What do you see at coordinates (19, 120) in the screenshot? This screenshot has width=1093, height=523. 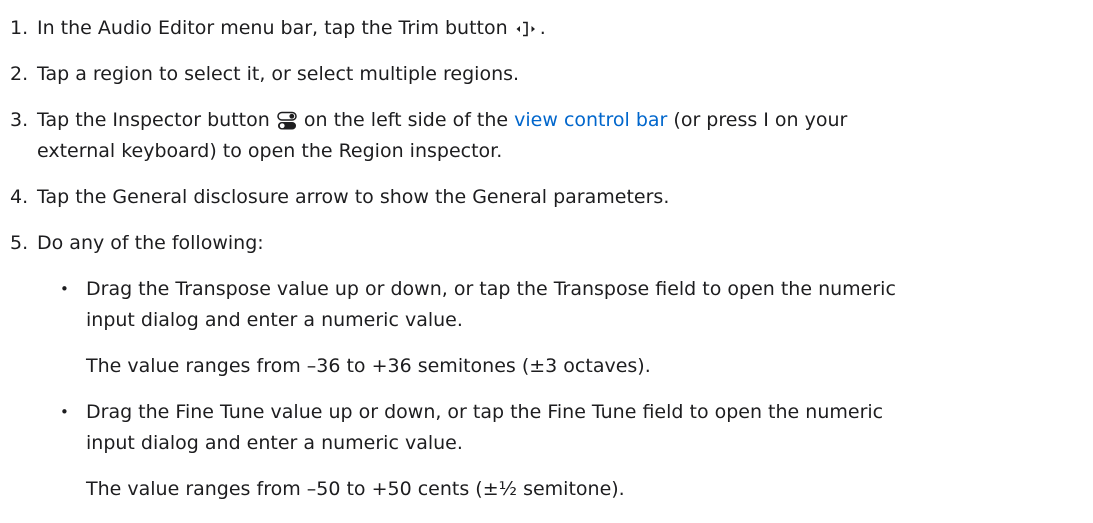 I see `step-number: 3.` at bounding box center [19, 120].